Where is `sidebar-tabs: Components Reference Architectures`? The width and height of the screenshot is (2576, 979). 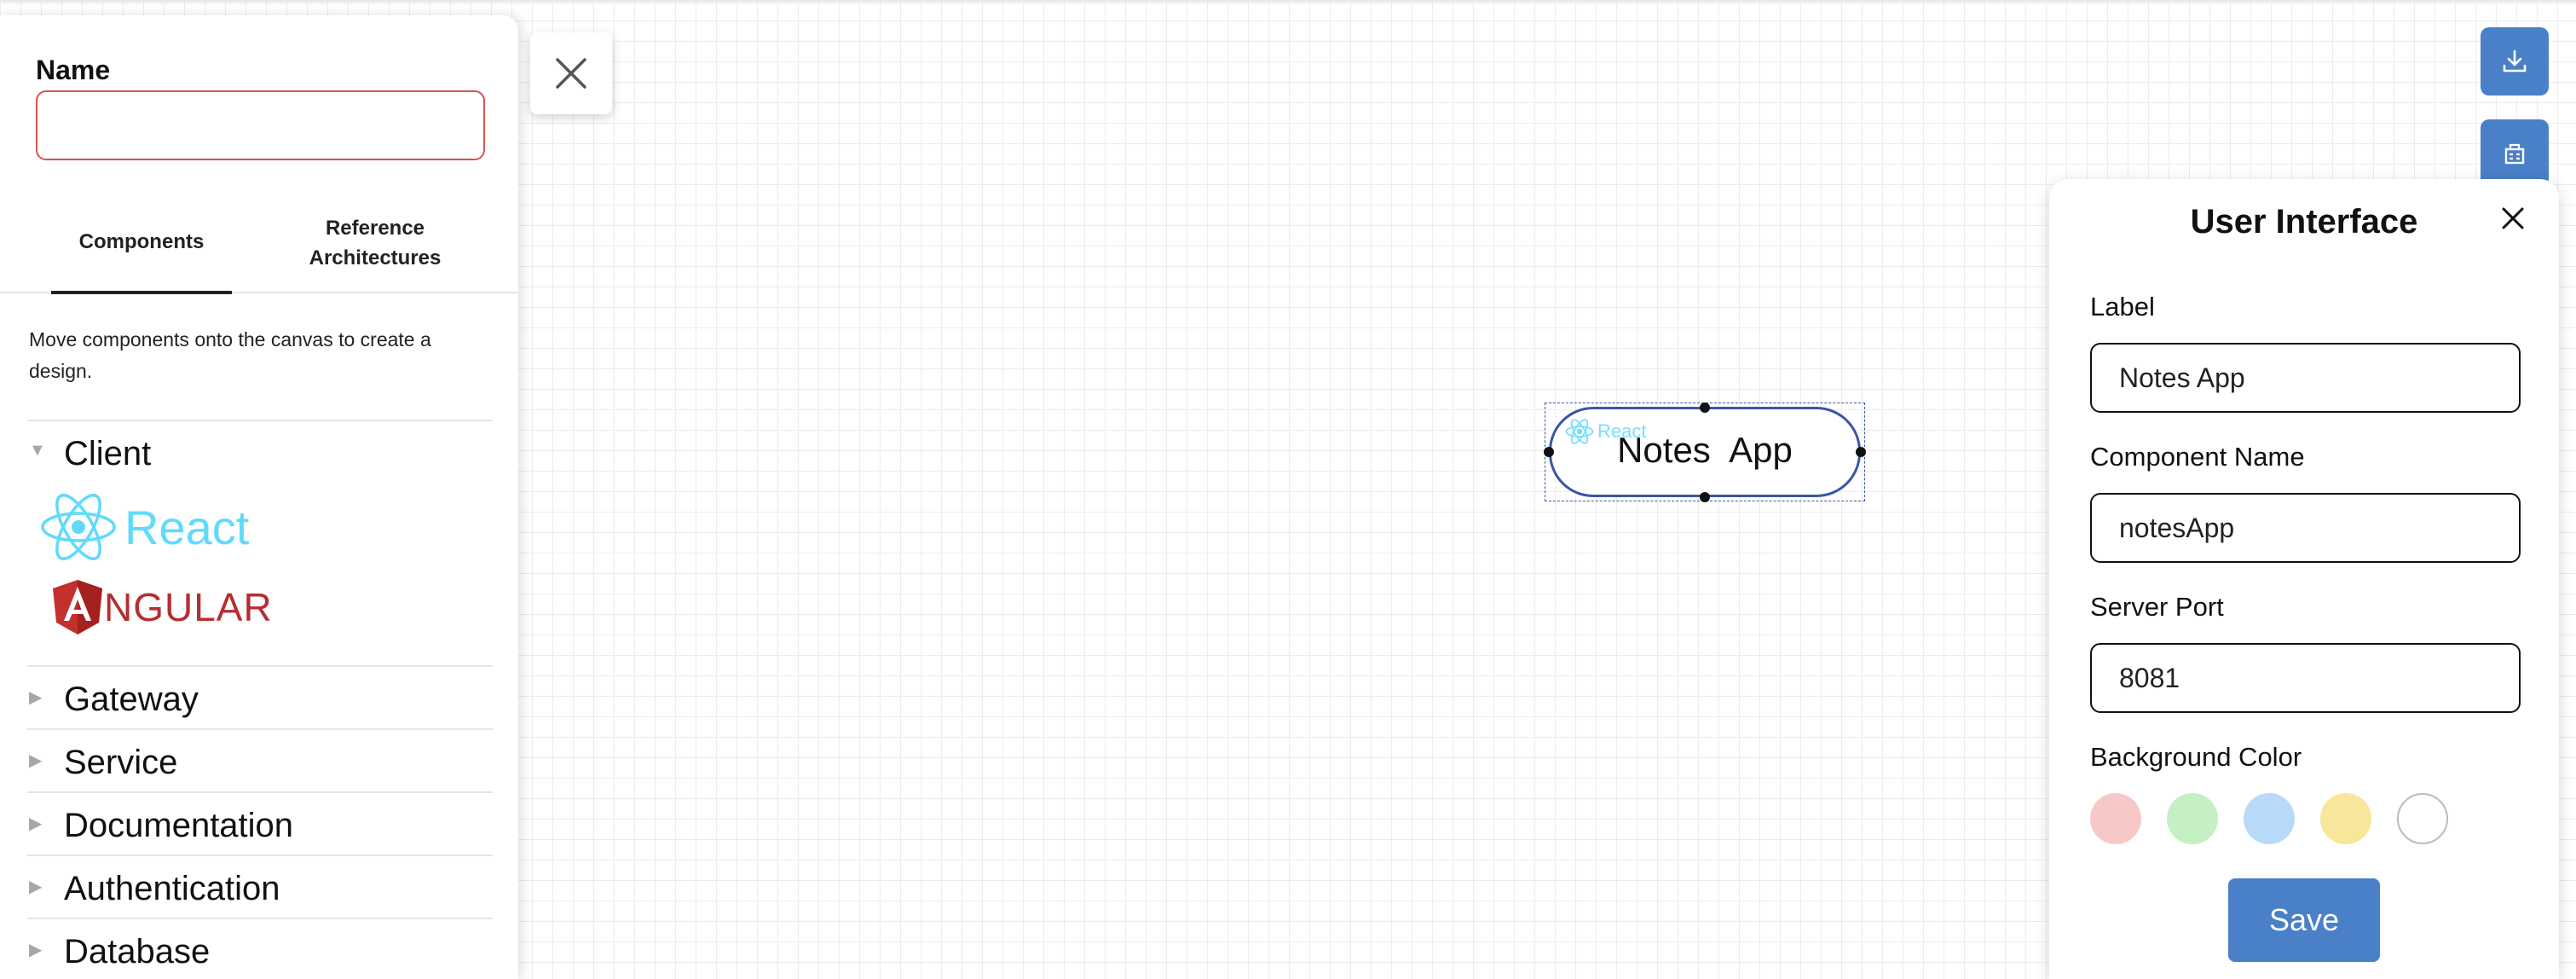 sidebar-tabs: Components Reference Architectures is located at coordinates (259, 244).